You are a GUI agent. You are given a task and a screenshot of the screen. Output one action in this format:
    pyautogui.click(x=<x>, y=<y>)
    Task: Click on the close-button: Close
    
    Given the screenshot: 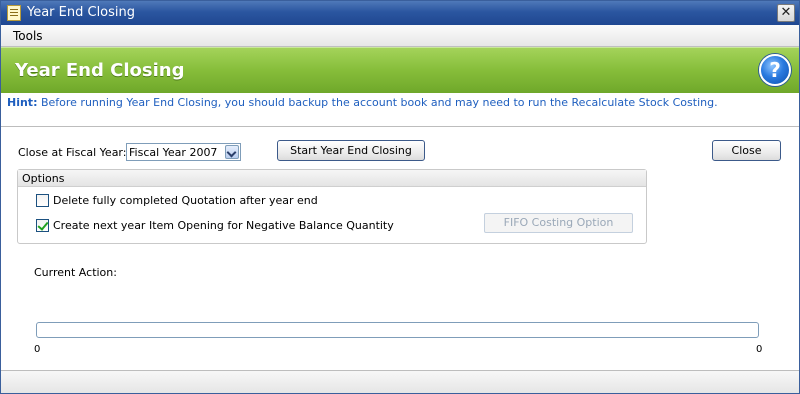 What is the action you would take?
    pyautogui.click(x=746, y=150)
    